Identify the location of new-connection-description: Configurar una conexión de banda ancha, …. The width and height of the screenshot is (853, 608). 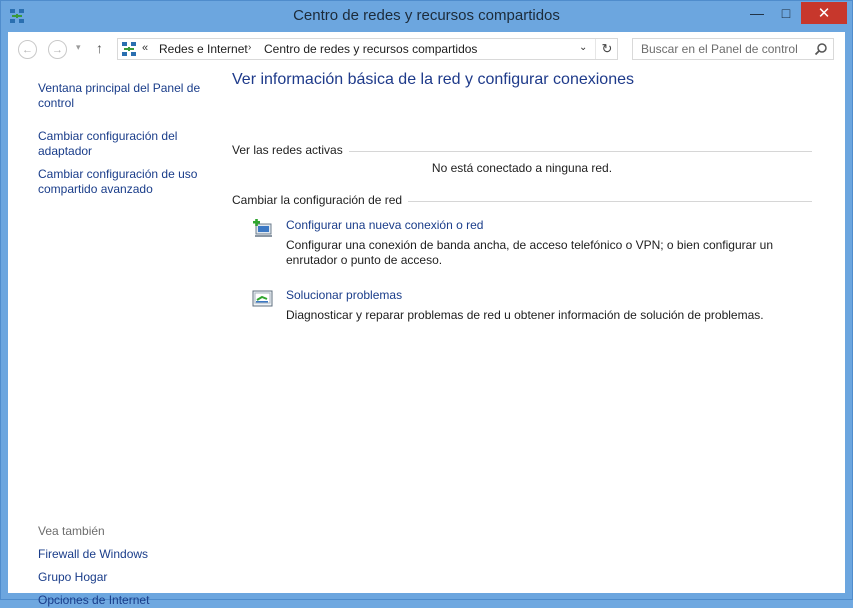
(529, 252).